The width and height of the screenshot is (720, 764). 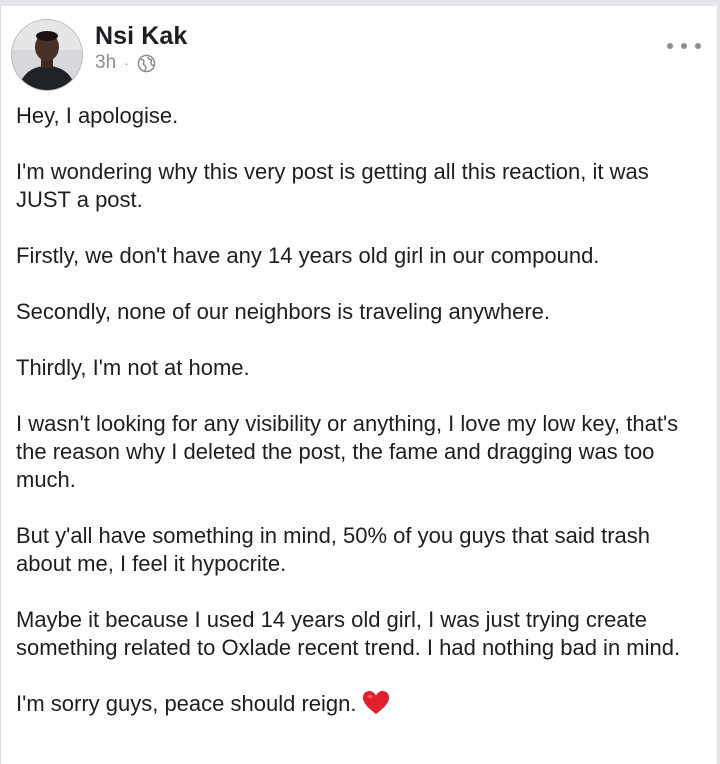 I want to click on post-closing-text: I'm sorry guys, peace should reign., so click(x=186, y=703).